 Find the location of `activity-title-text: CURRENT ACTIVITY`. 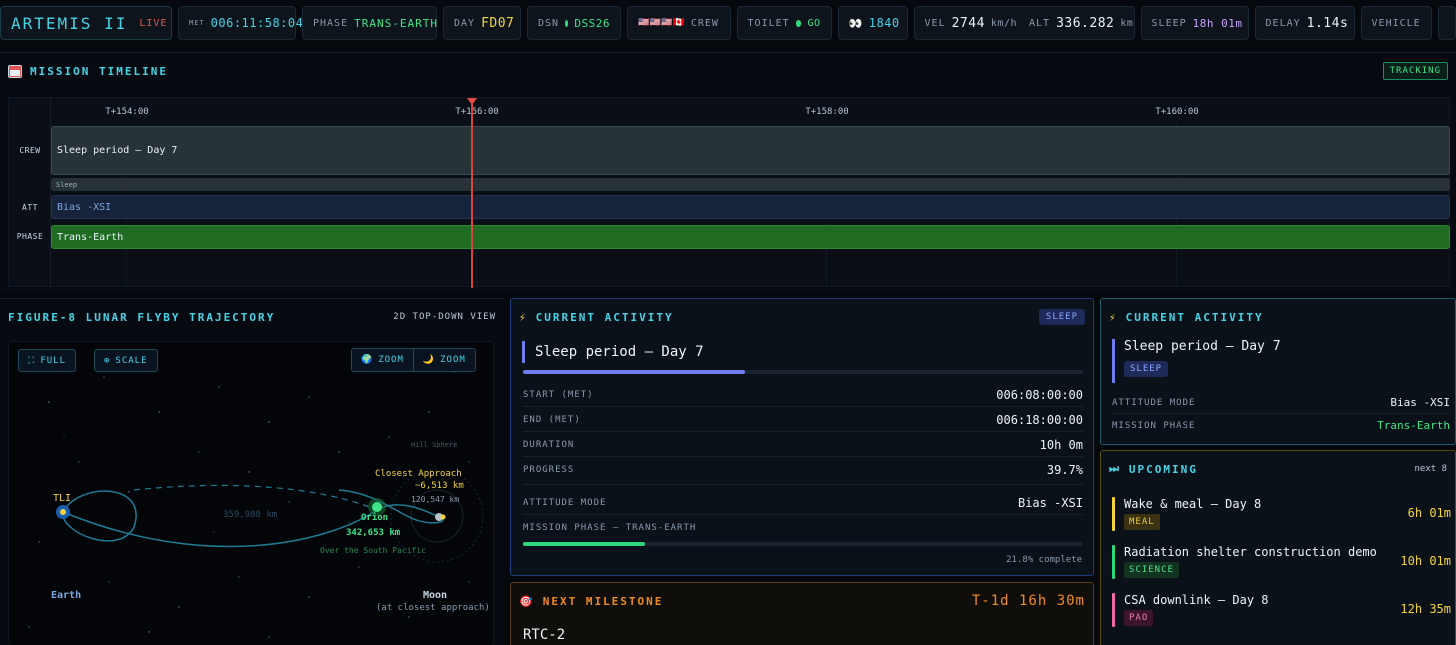

activity-title-text: CURRENT ACTIVITY is located at coordinates (604, 317).